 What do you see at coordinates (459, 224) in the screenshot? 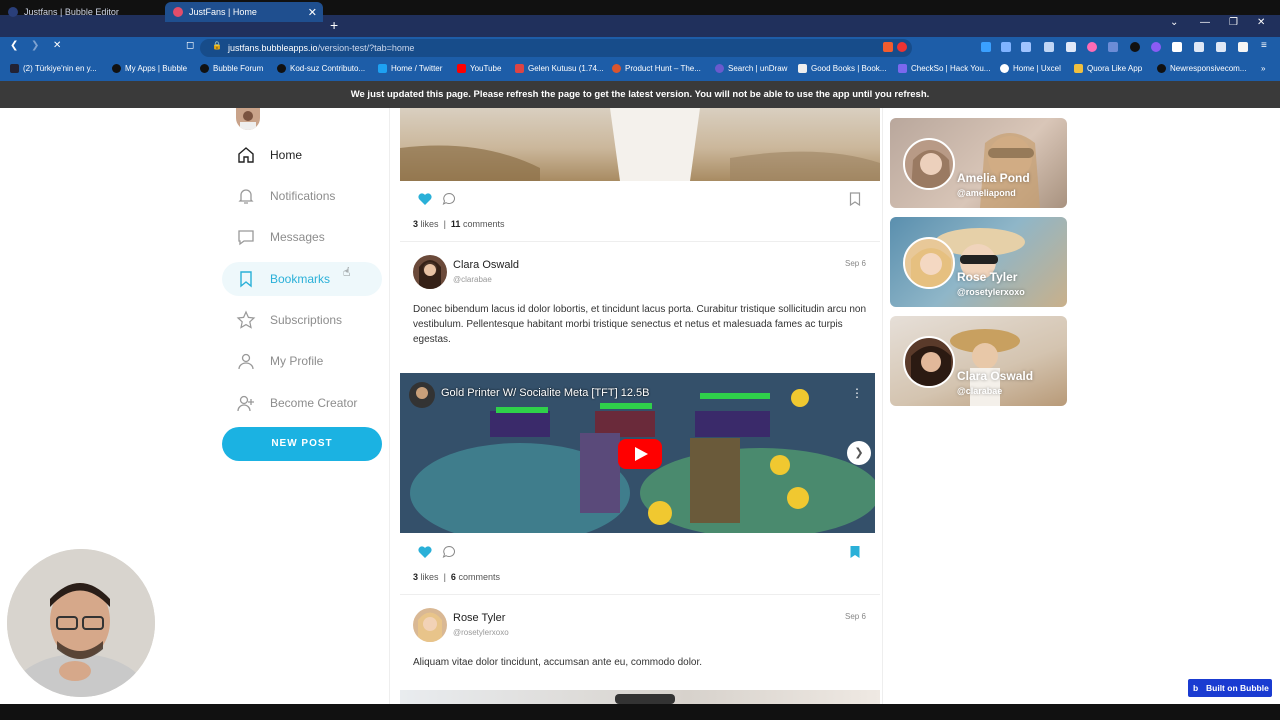
I see `post-stats: 3 likes | 11 comments` at bounding box center [459, 224].